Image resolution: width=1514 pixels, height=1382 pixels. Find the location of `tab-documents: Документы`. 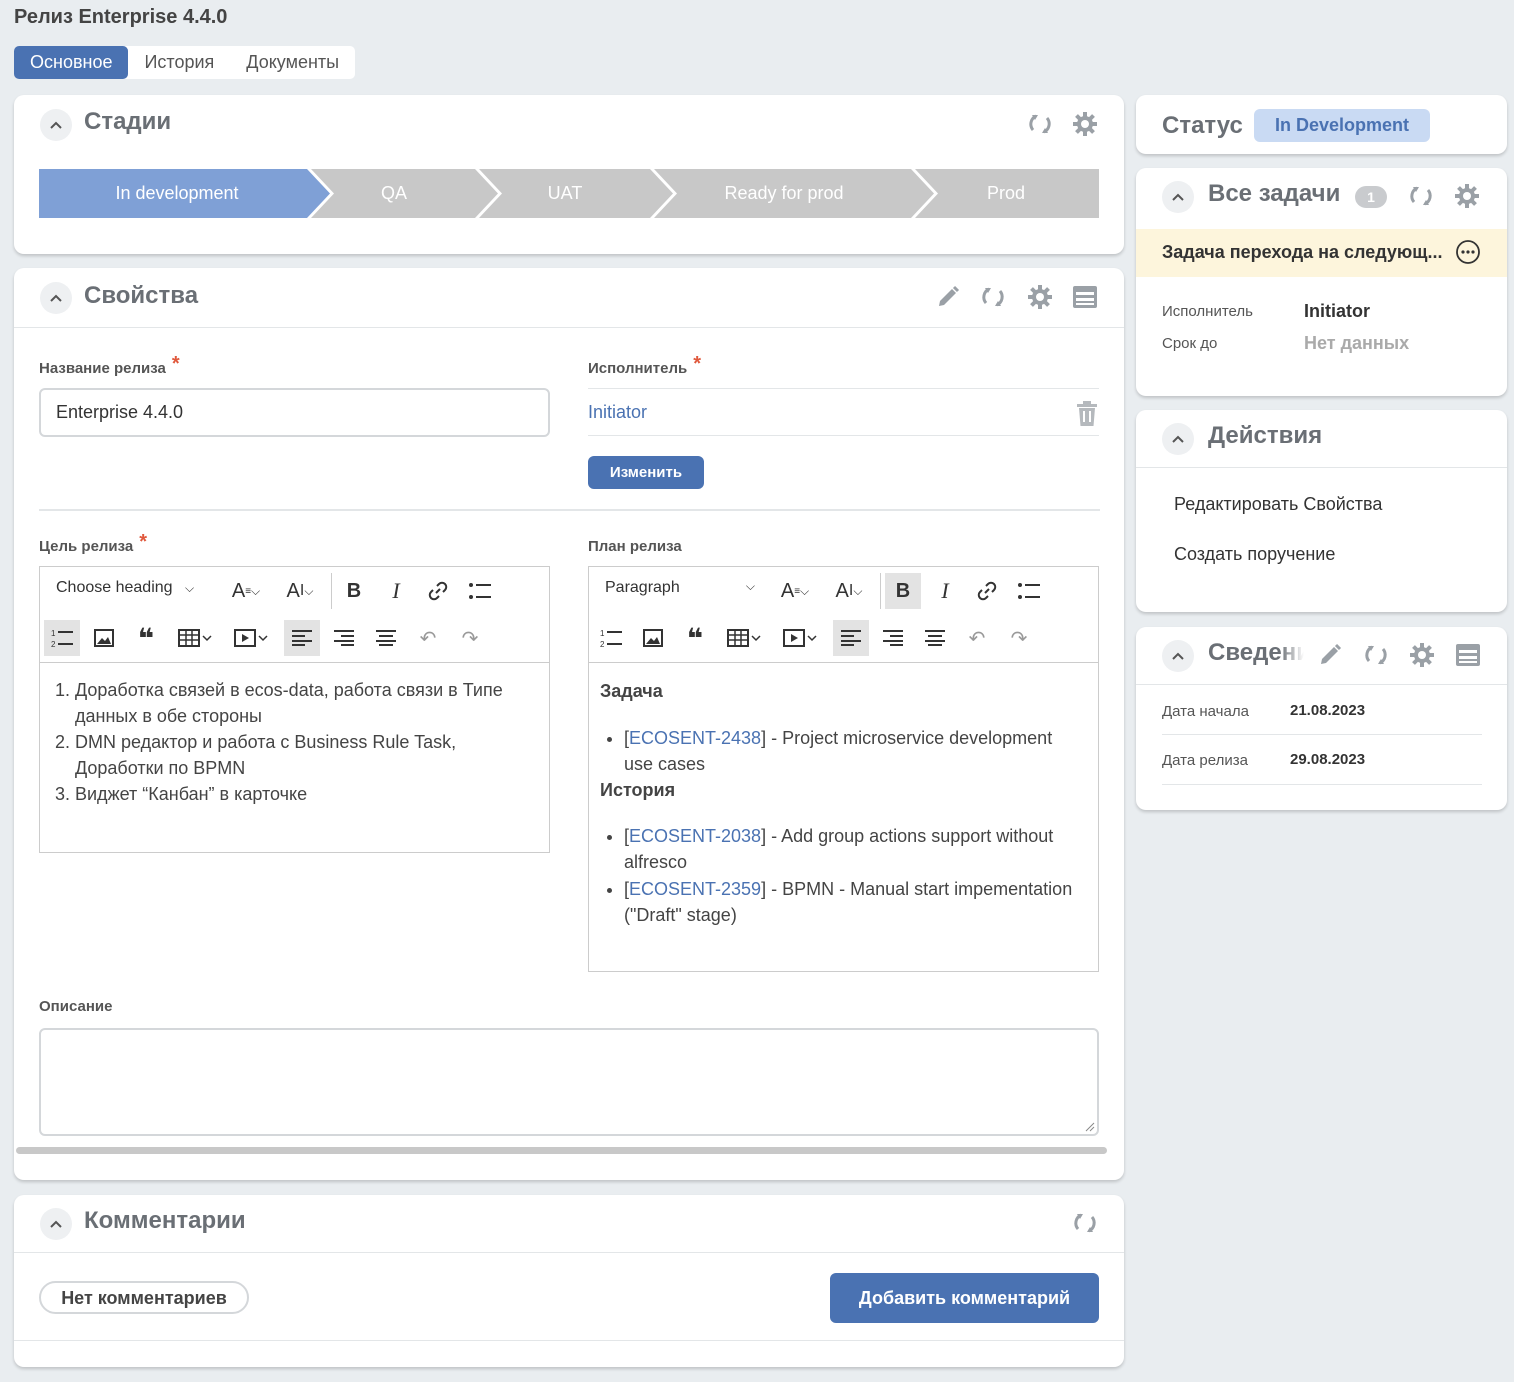

tab-documents: Документы is located at coordinates (292, 62).